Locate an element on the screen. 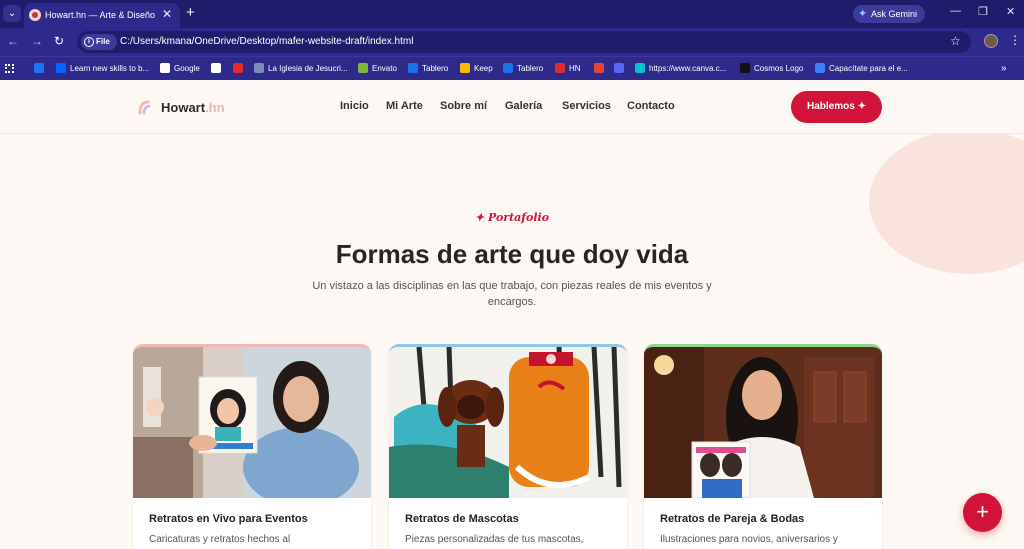  bookmark-bookmark-a is located at coordinates (218, 69).